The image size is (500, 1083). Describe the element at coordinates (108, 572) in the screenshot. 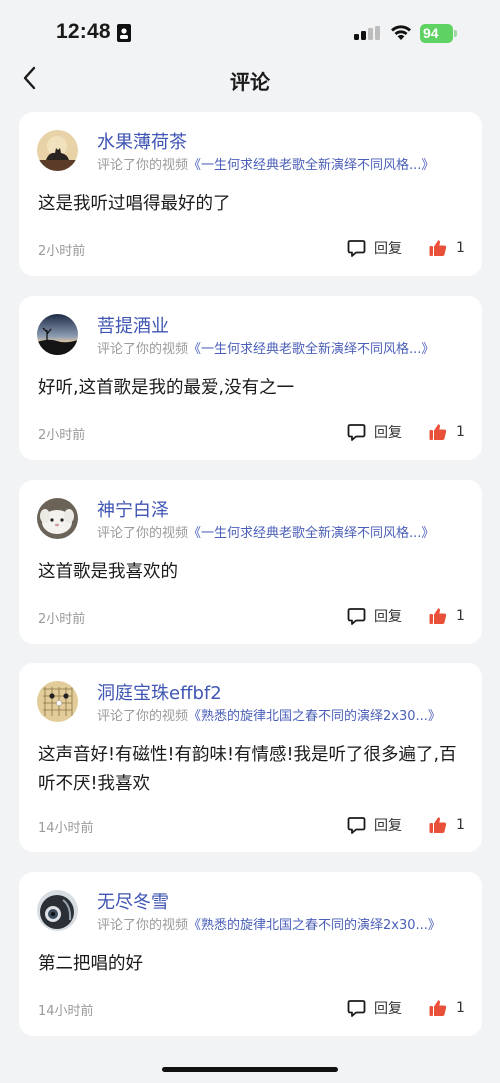

I see `comment-text: 这首歌是我喜欢的` at that location.